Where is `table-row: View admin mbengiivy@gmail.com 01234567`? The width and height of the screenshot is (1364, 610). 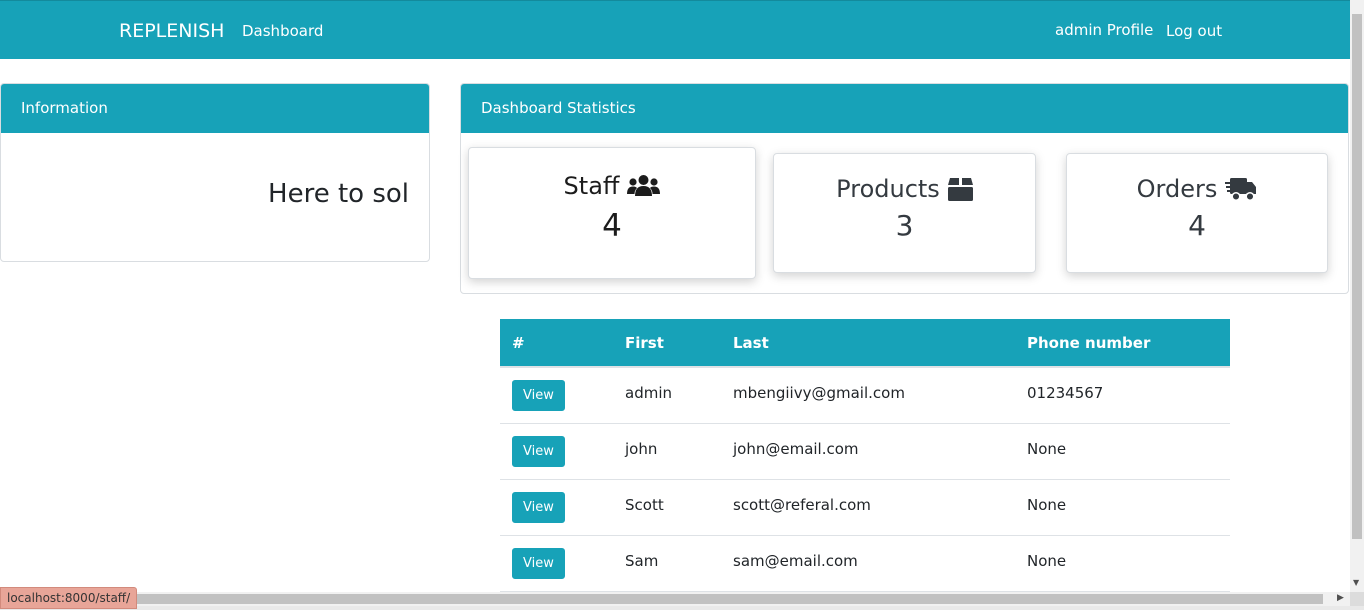
table-row: View admin mbengiivy@gmail.com 01234567 is located at coordinates (865, 395).